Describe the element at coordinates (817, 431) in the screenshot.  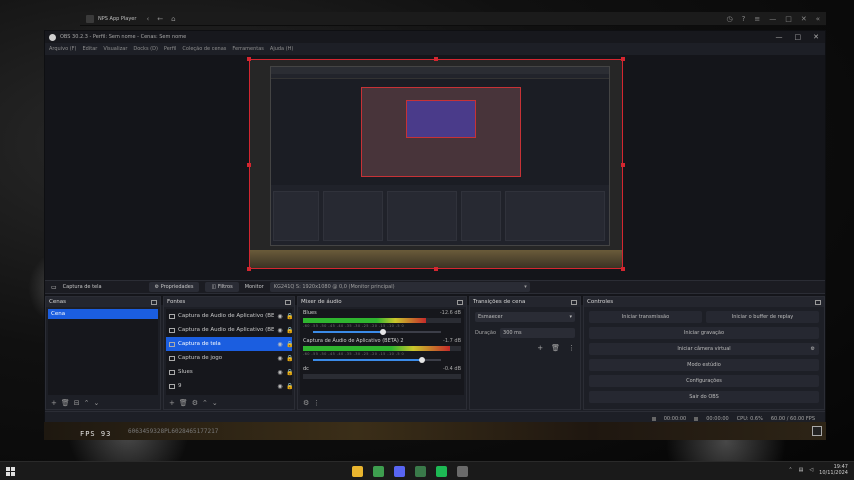
I see `fullscreen-icon` at that location.